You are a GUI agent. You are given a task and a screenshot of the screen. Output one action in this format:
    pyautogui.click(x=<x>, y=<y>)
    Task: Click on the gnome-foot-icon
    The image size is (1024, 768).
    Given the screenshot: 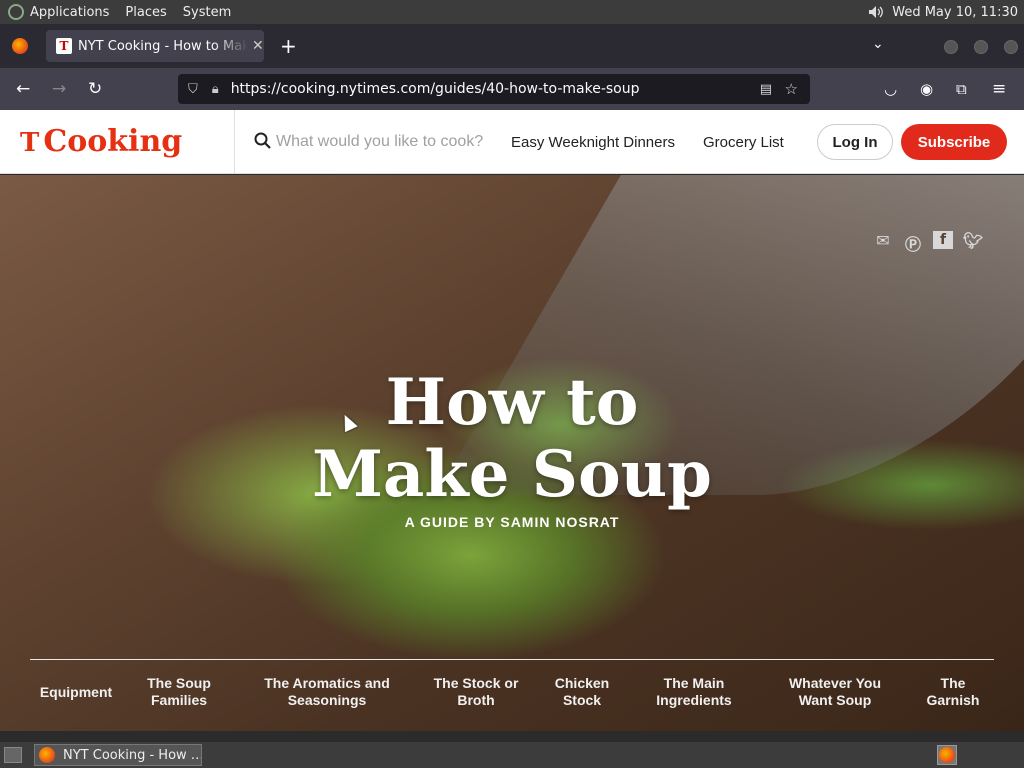 What is the action you would take?
    pyautogui.click(x=16, y=12)
    